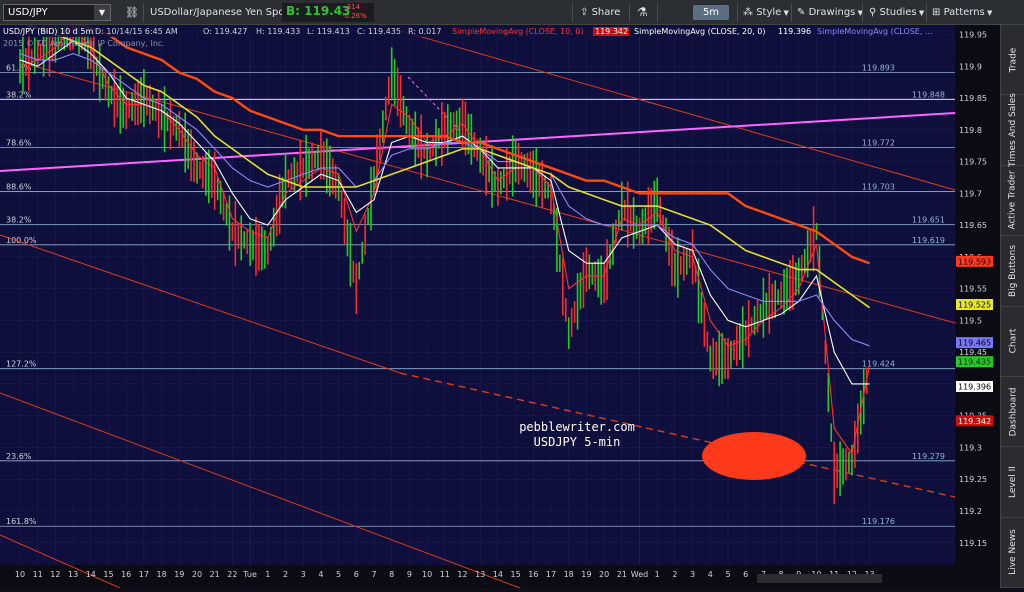 This screenshot has width=1024, height=592. Describe the element at coordinates (819, 578) in the screenshot. I see `horizontal-scrollbar` at that location.